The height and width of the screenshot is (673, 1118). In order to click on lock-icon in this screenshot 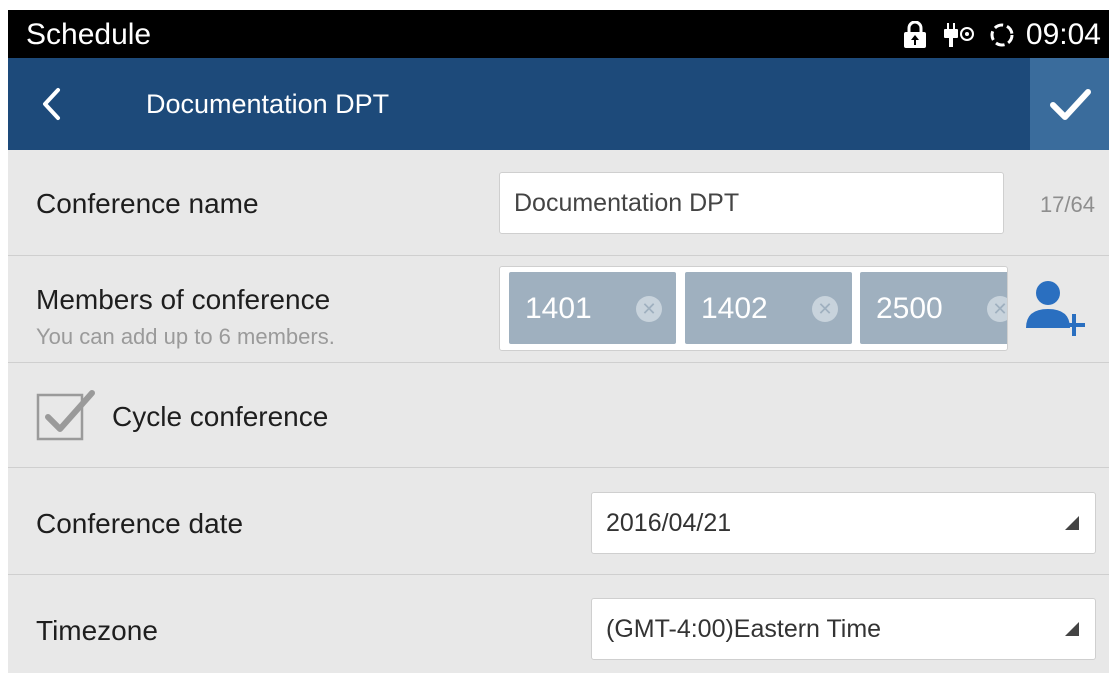, I will do `click(915, 34)`.